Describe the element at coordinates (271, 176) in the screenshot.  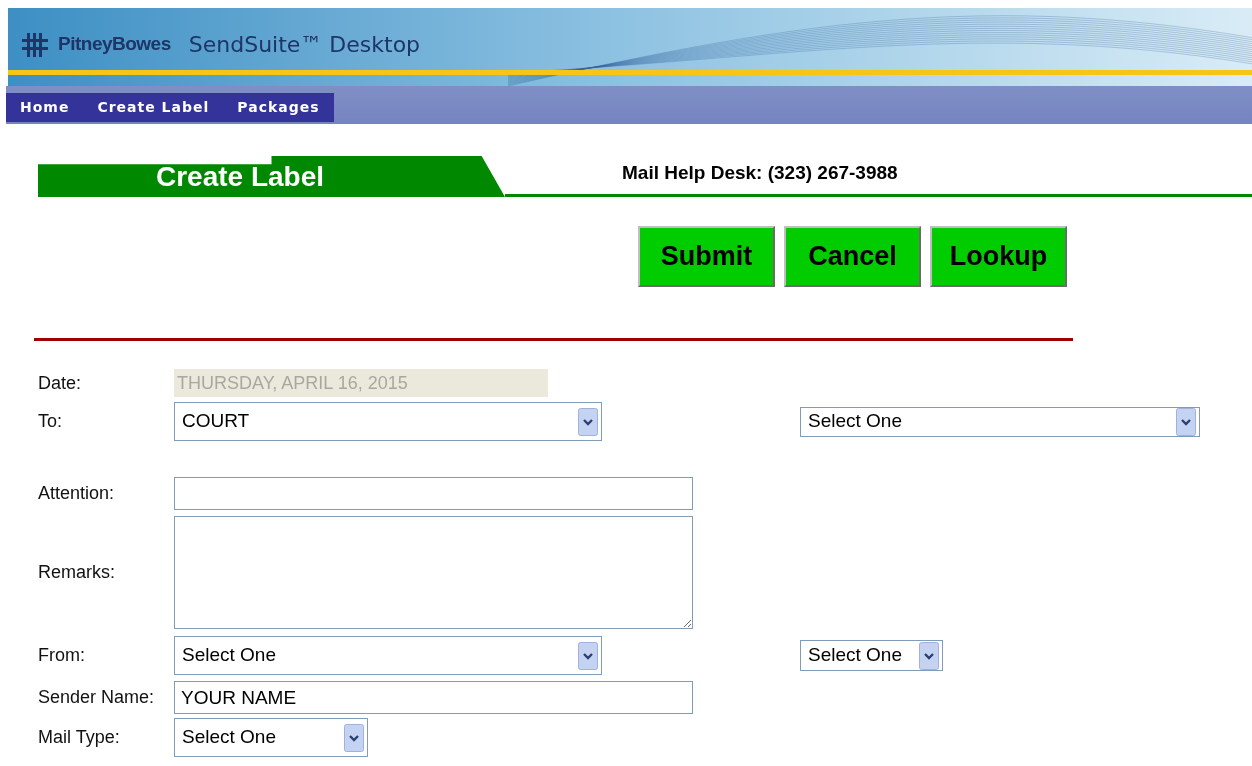
I see `page-title: Create Label` at that location.